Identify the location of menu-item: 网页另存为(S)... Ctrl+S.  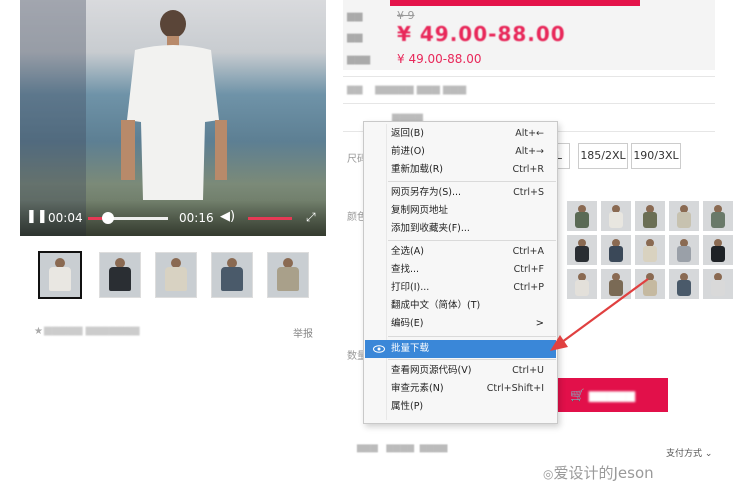
(460, 193).